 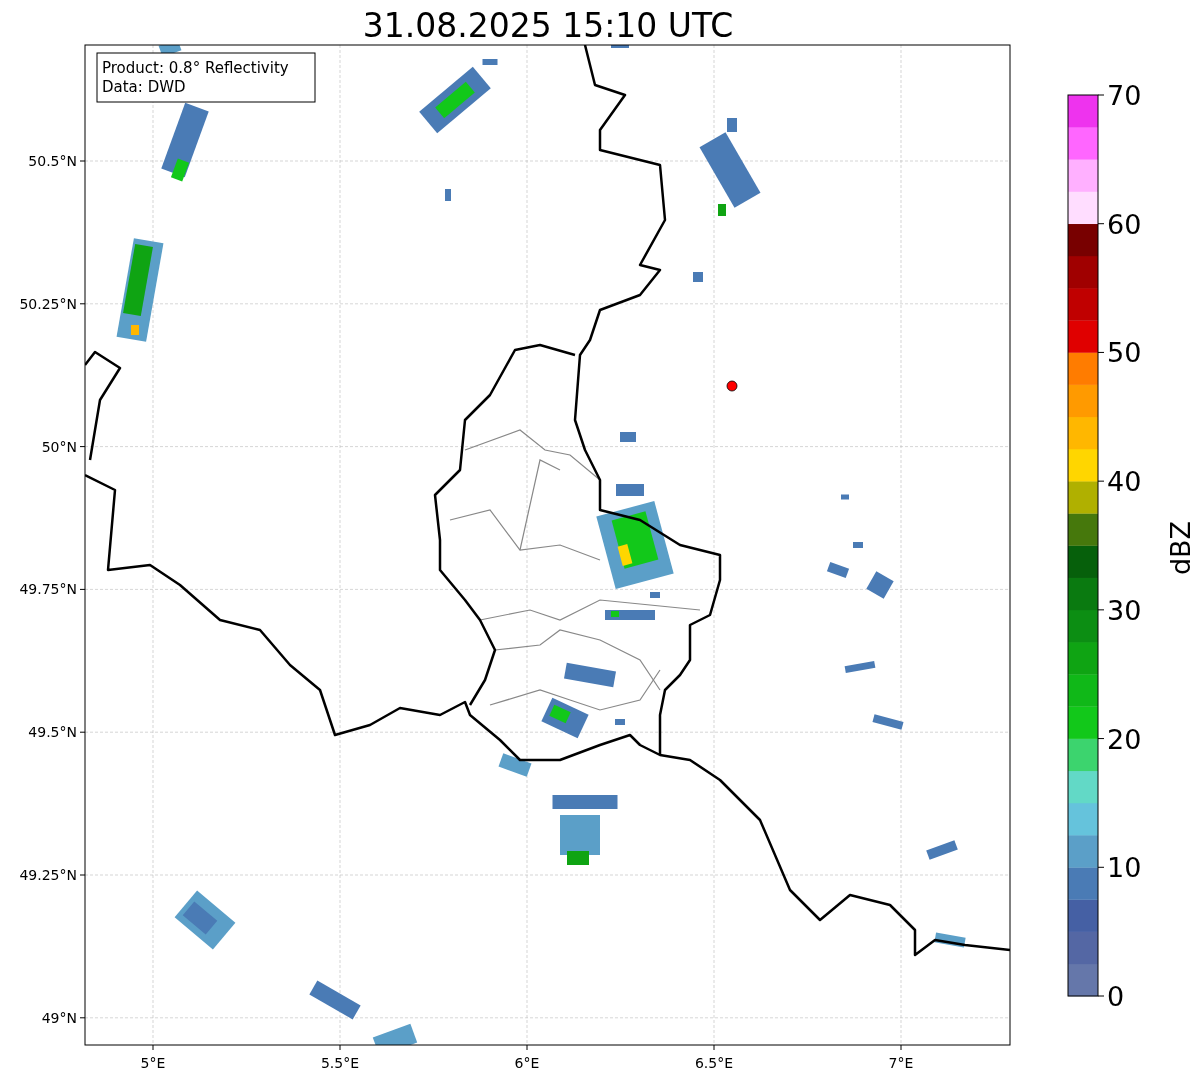 I want to click on chart-title: 31.08.2025 15:10 UTC, so click(x=548, y=25).